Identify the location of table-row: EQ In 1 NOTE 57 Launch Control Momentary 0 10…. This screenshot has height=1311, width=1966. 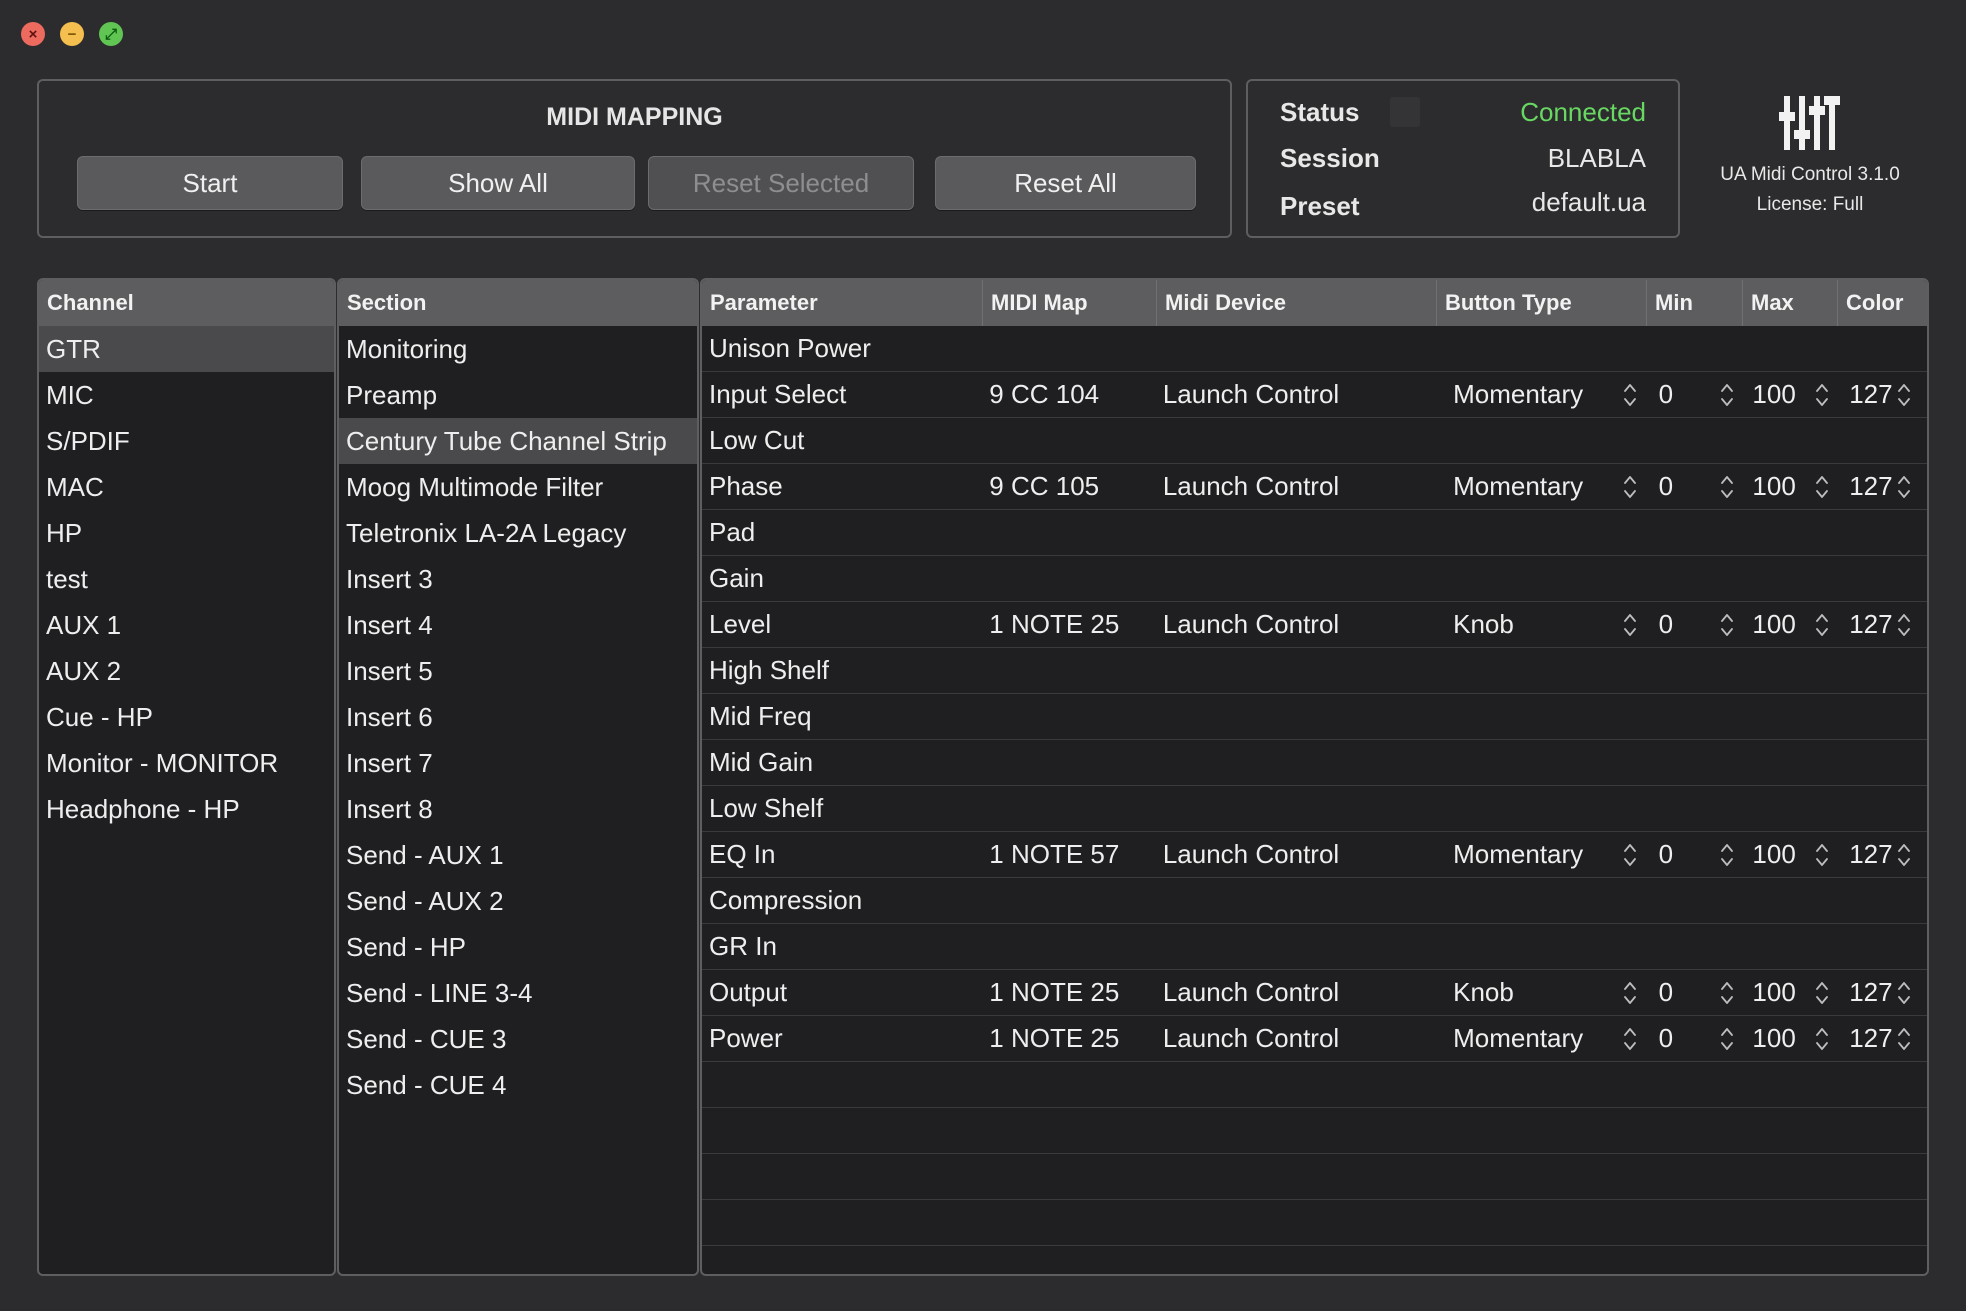
(1314, 855).